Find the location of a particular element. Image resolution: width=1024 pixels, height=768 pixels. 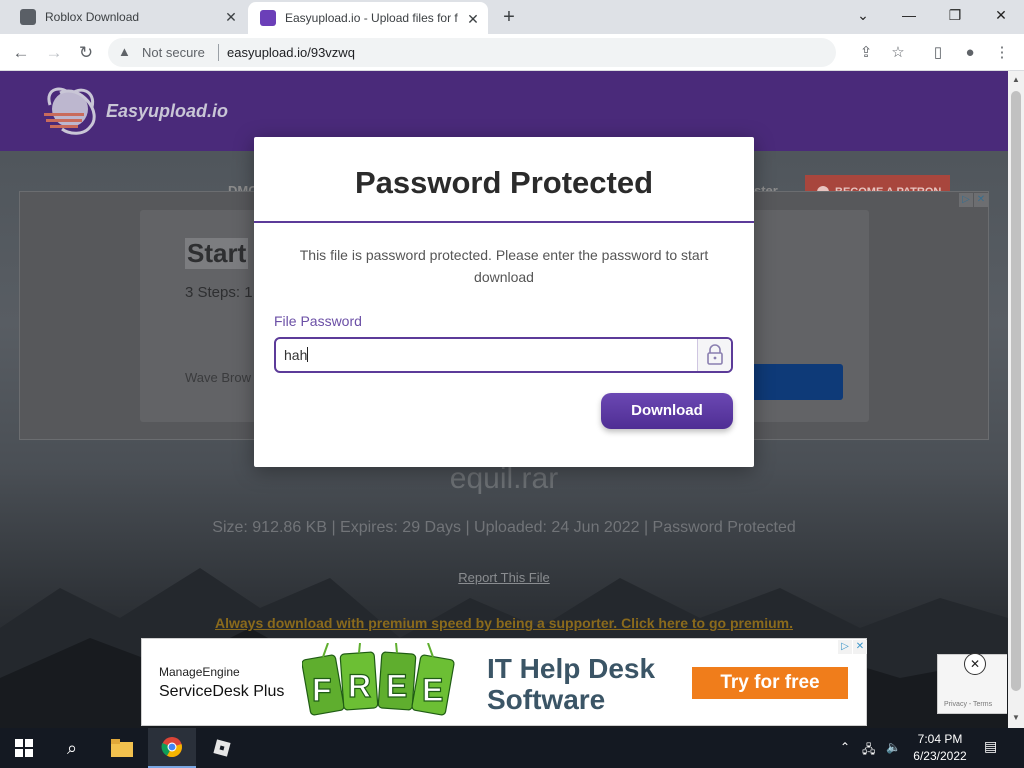

try-for-free-button: Try for free is located at coordinates (770, 683).